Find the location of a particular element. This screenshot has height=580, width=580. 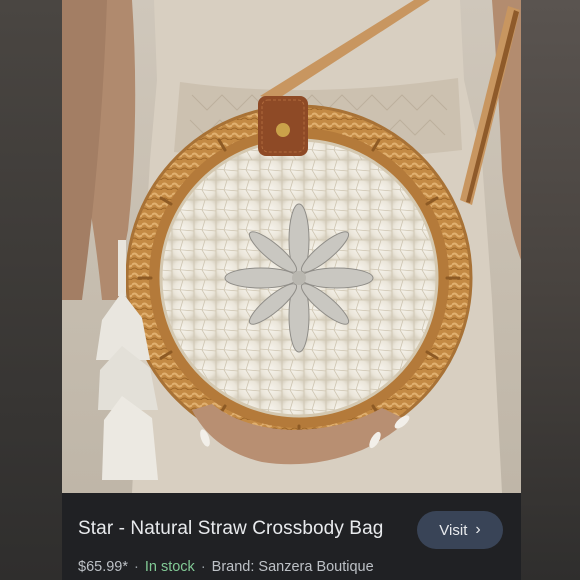

chevron-right-icon: › is located at coordinates (478, 529).